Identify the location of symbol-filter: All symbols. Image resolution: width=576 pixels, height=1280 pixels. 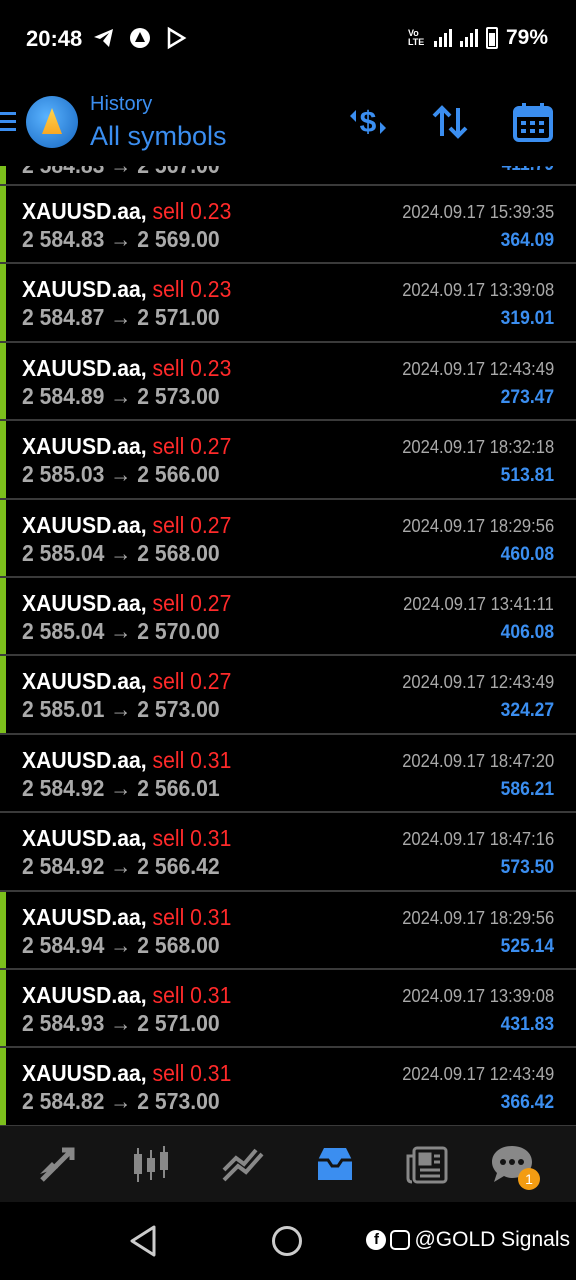
(158, 136).